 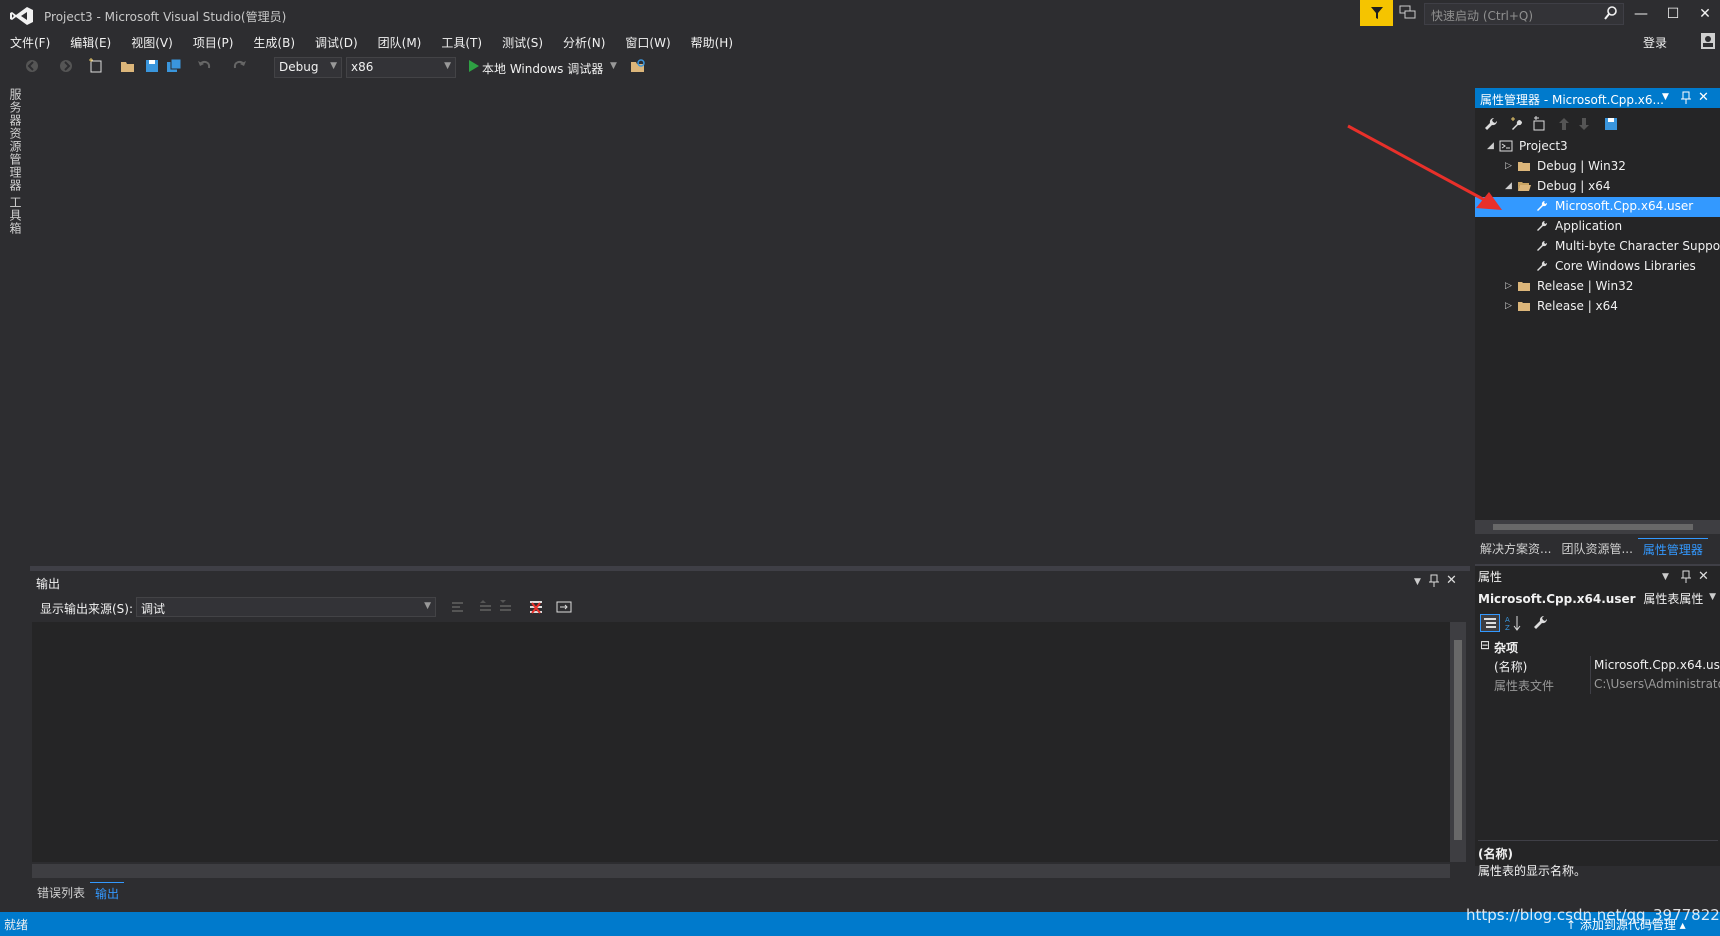 I want to click on status-text: 就绪, so click(x=16, y=925).